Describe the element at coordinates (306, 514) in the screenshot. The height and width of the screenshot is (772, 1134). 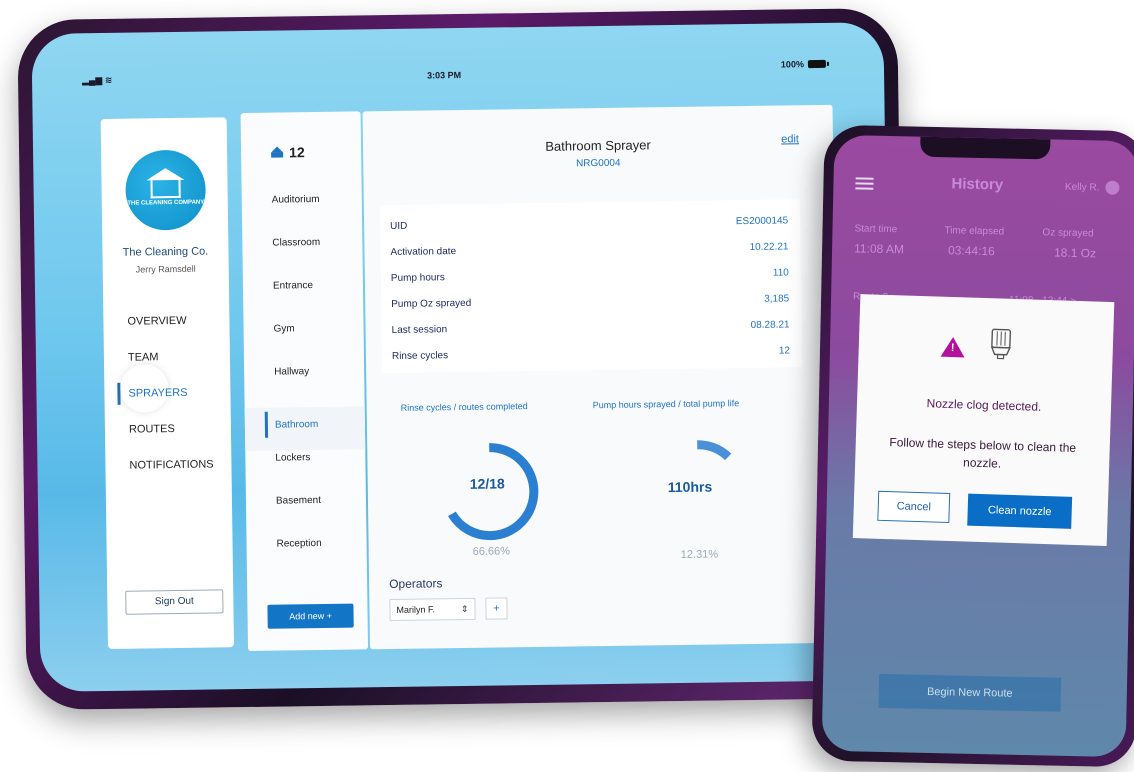
I see `location-item-basement: Basement` at that location.